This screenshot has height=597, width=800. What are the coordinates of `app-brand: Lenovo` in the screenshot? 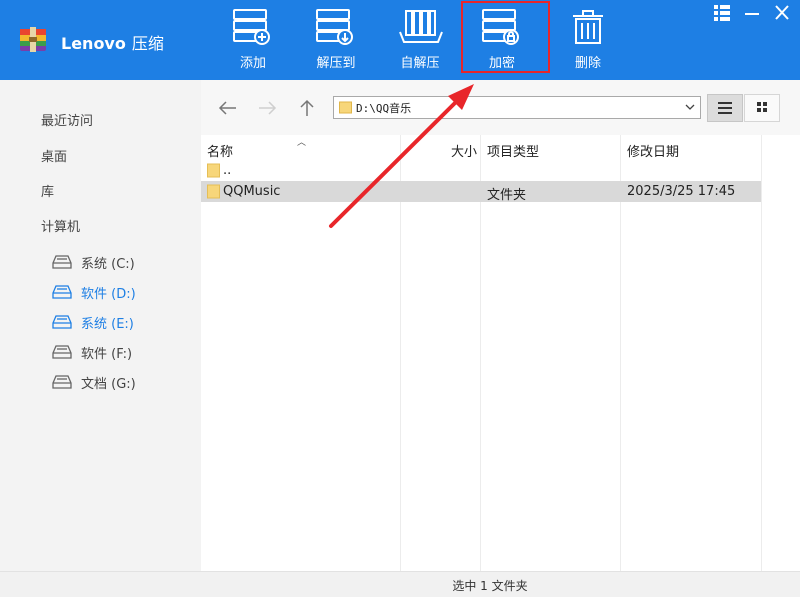 It's located at (93, 43).